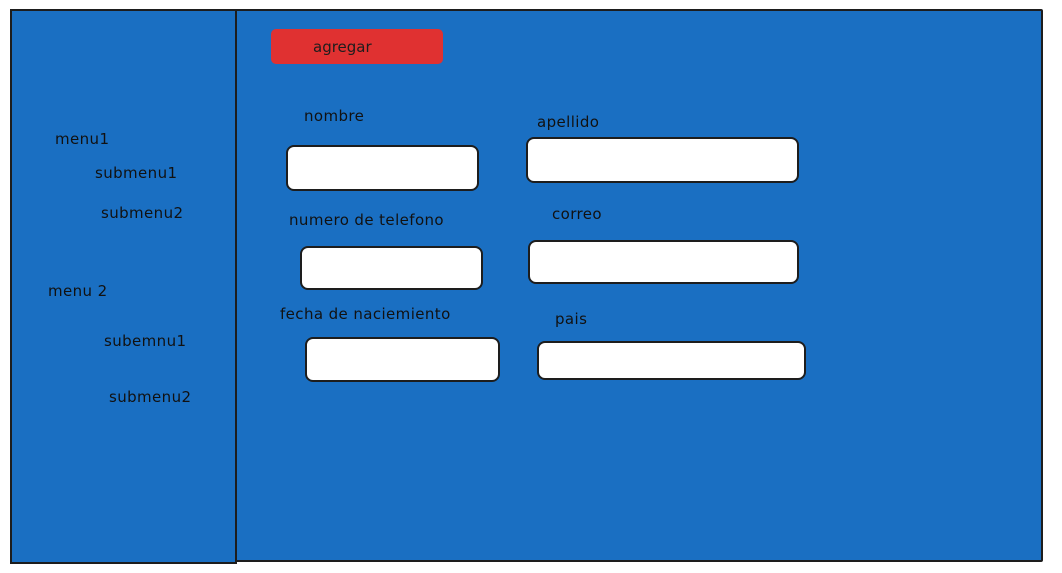  I want to click on sidebar-menu-1-submenu-1: submenu1, so click(136, 173).